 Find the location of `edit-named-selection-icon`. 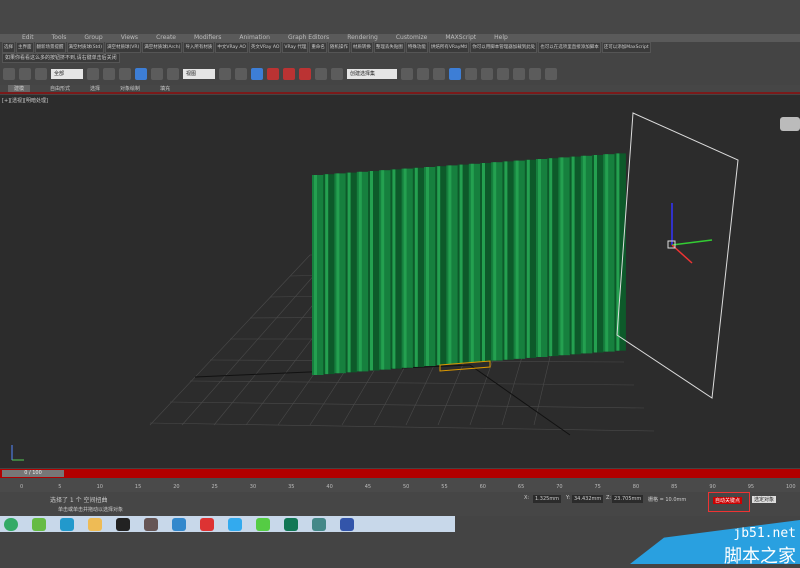

edit-named-selection-icon is located at coordinates (337, 74).